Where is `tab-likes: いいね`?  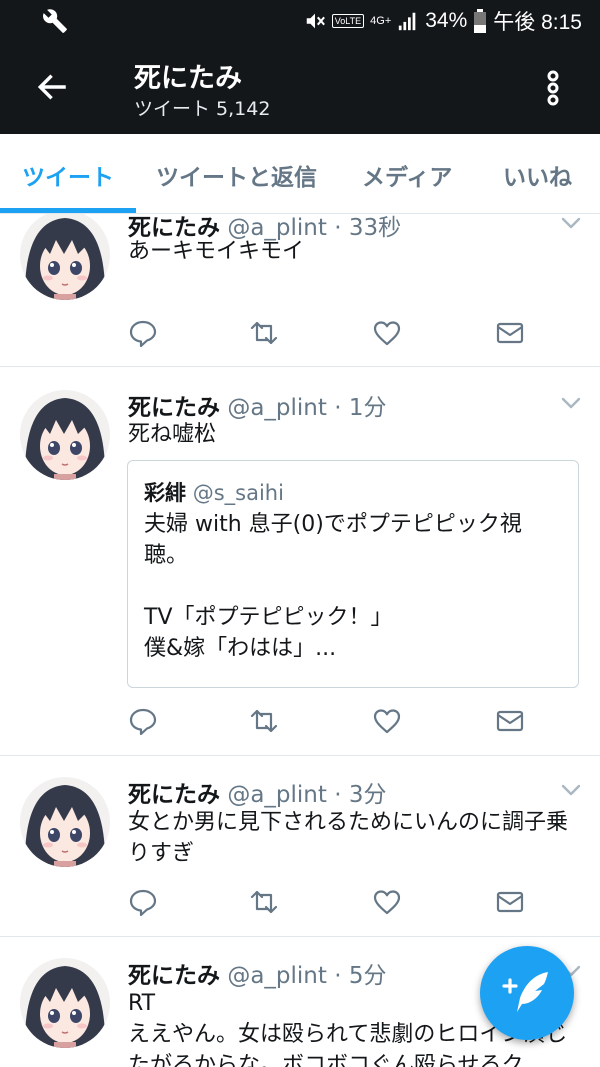 tab-likes: いいね is located at coordinates (537, 175).